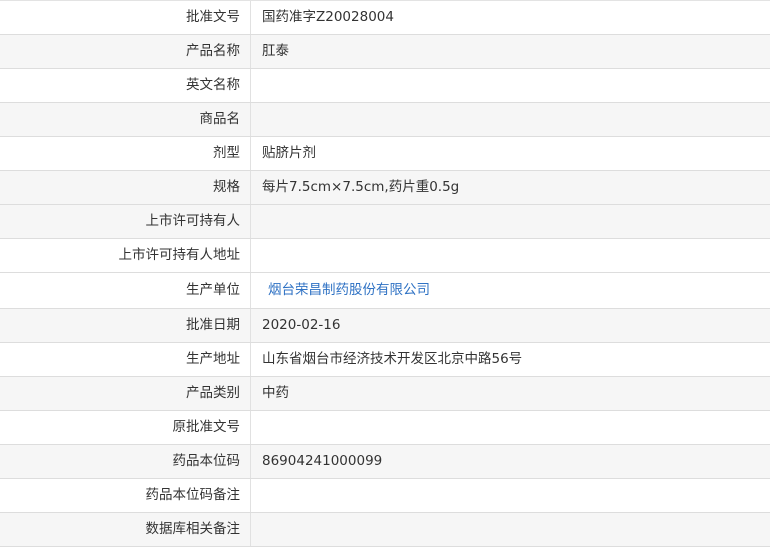  What do you see at coordinates (361, 187) in the screenshot?
I see `field-value: 每片7.5cm×7.5cm,药片重0.5g` at bounding box center [361, 187].